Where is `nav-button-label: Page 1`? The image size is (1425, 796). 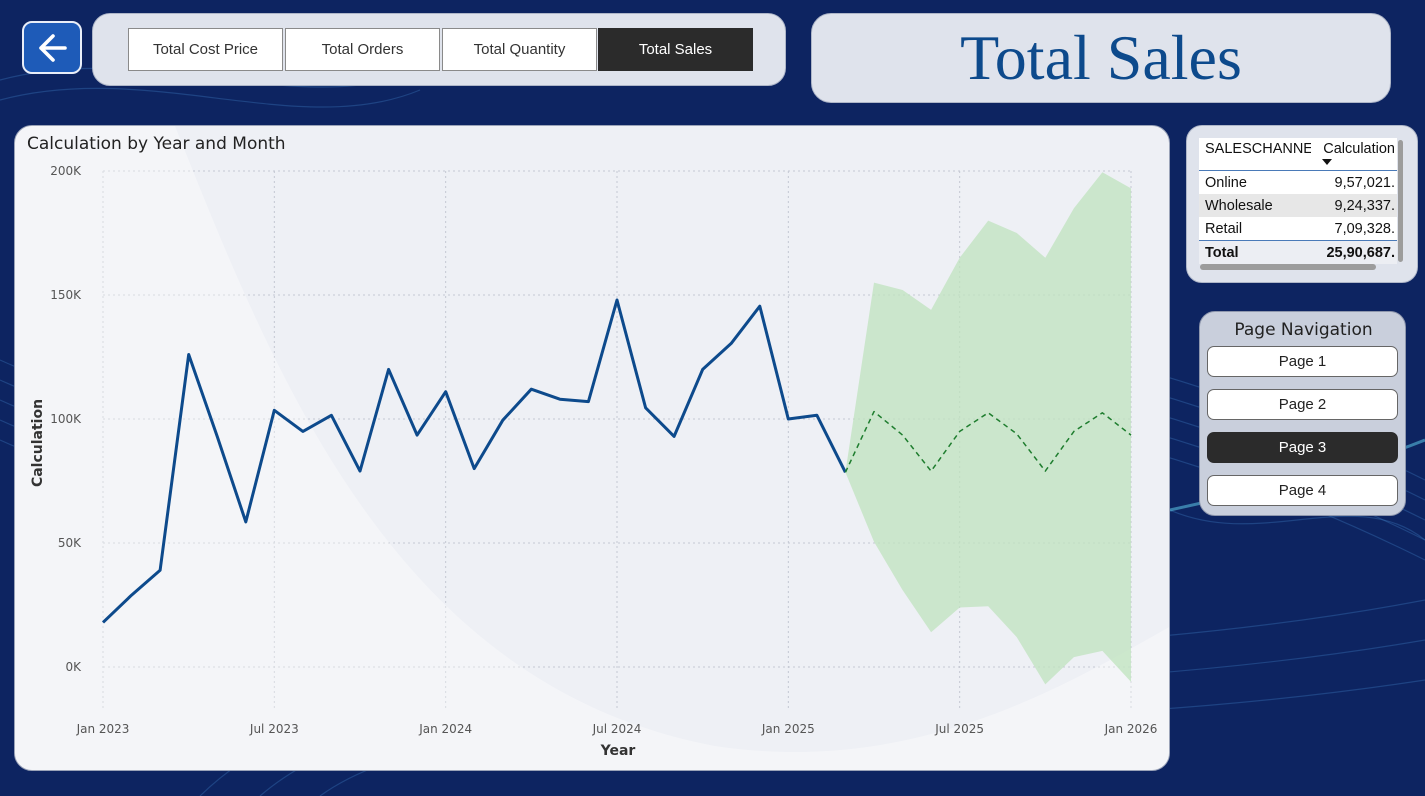
nav-button-label: Page 1 is located at coordinates (1302, 361).